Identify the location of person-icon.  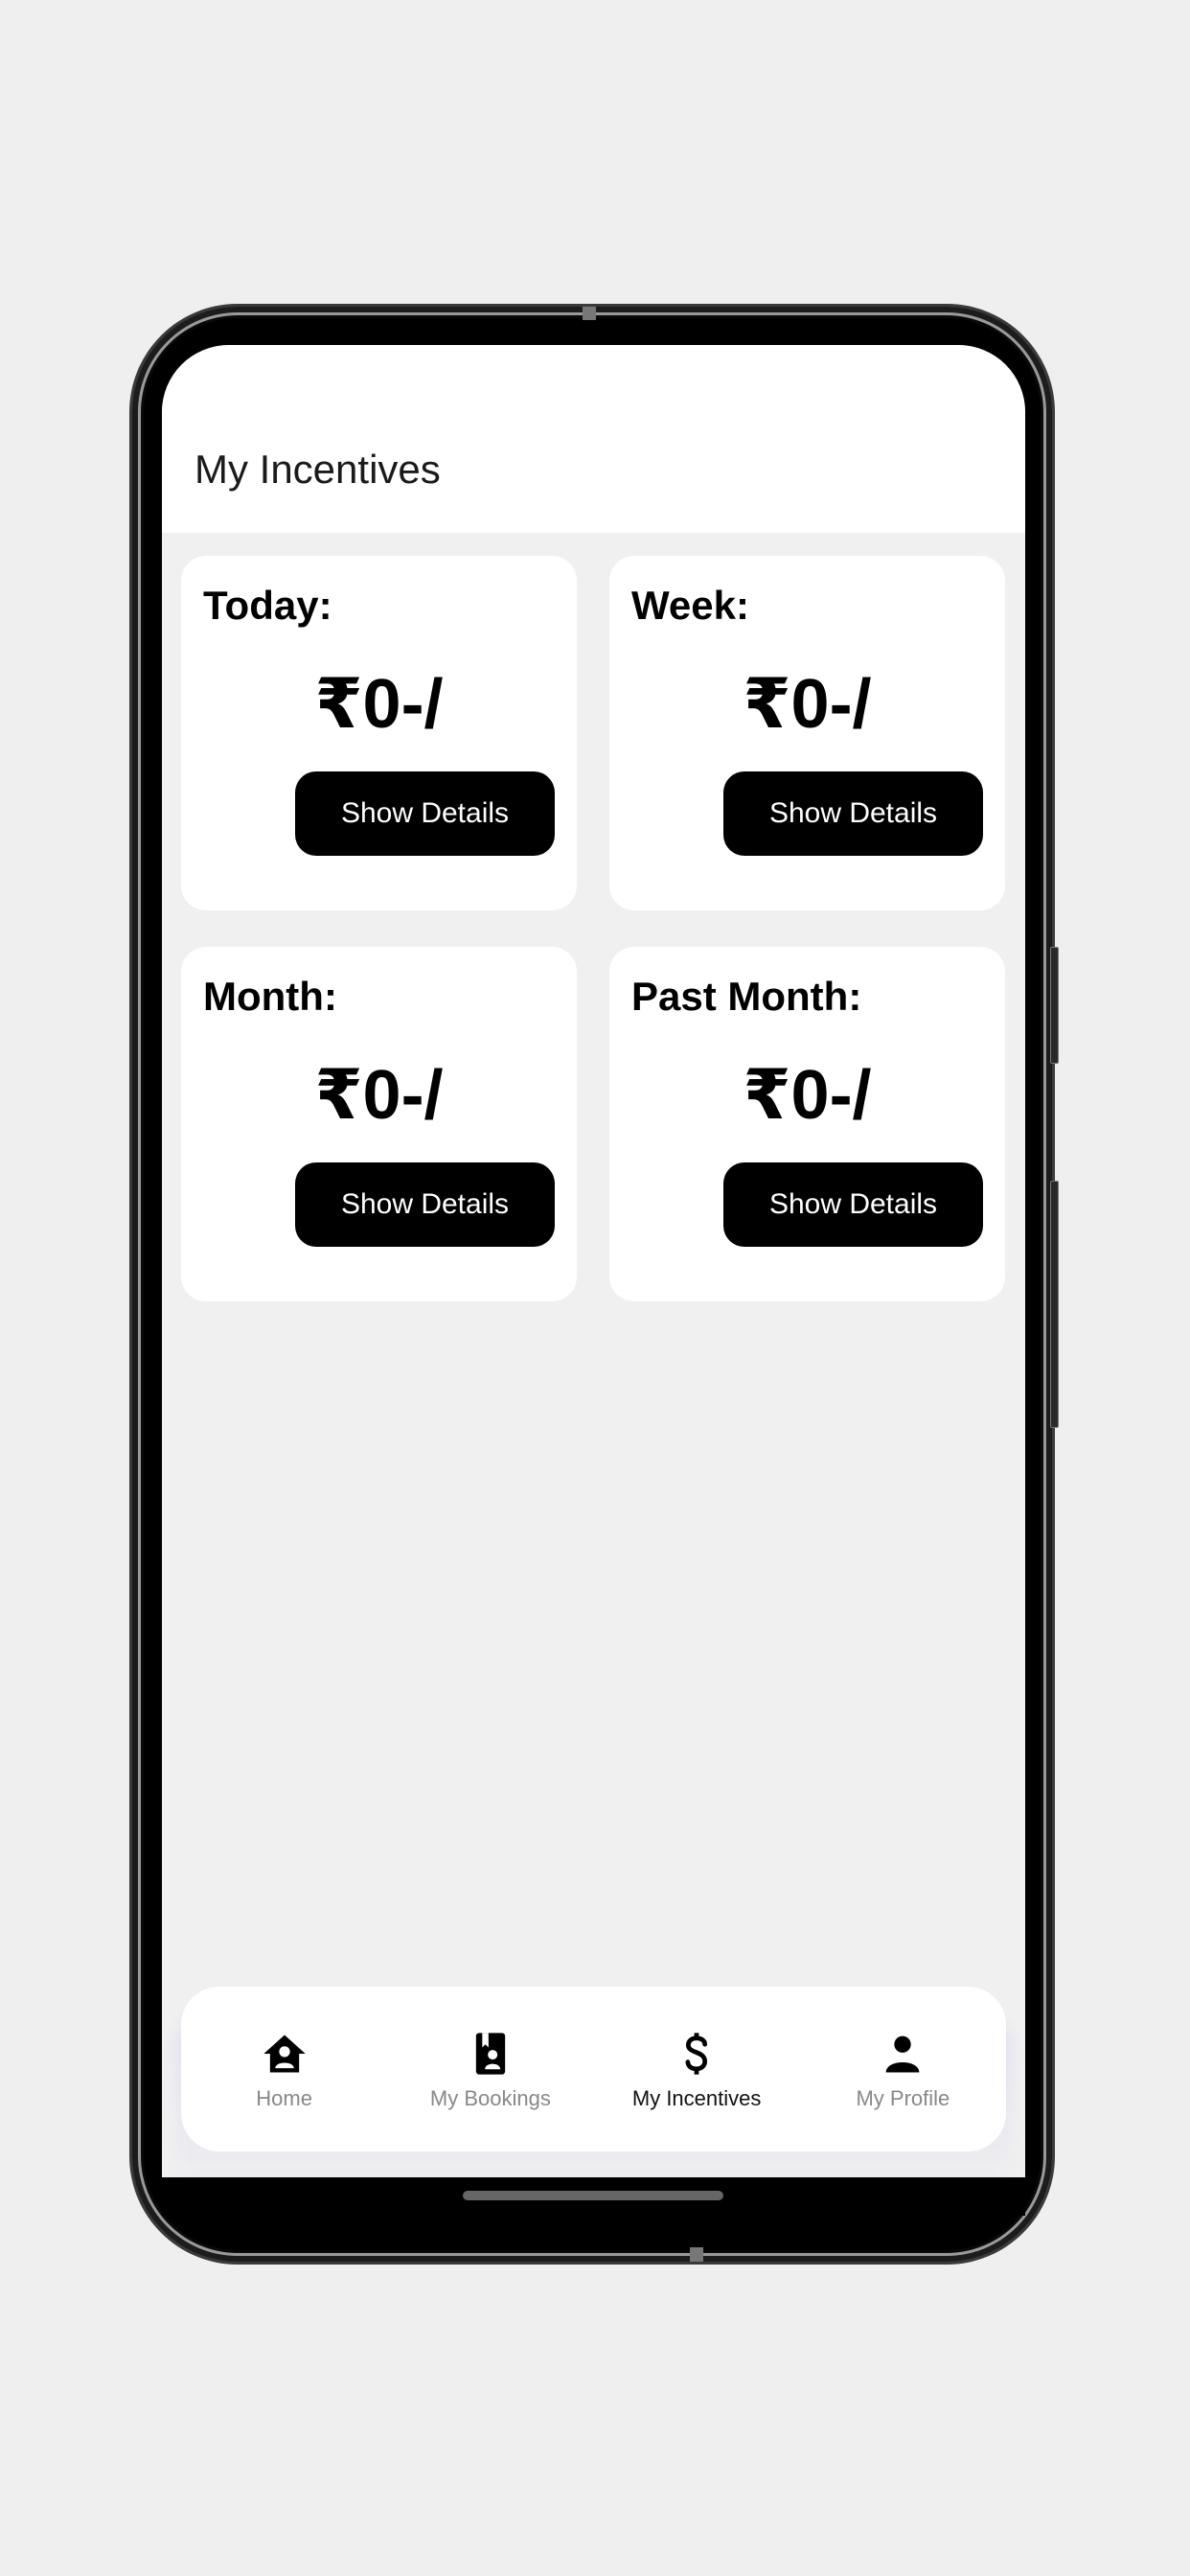
(903, 2054).